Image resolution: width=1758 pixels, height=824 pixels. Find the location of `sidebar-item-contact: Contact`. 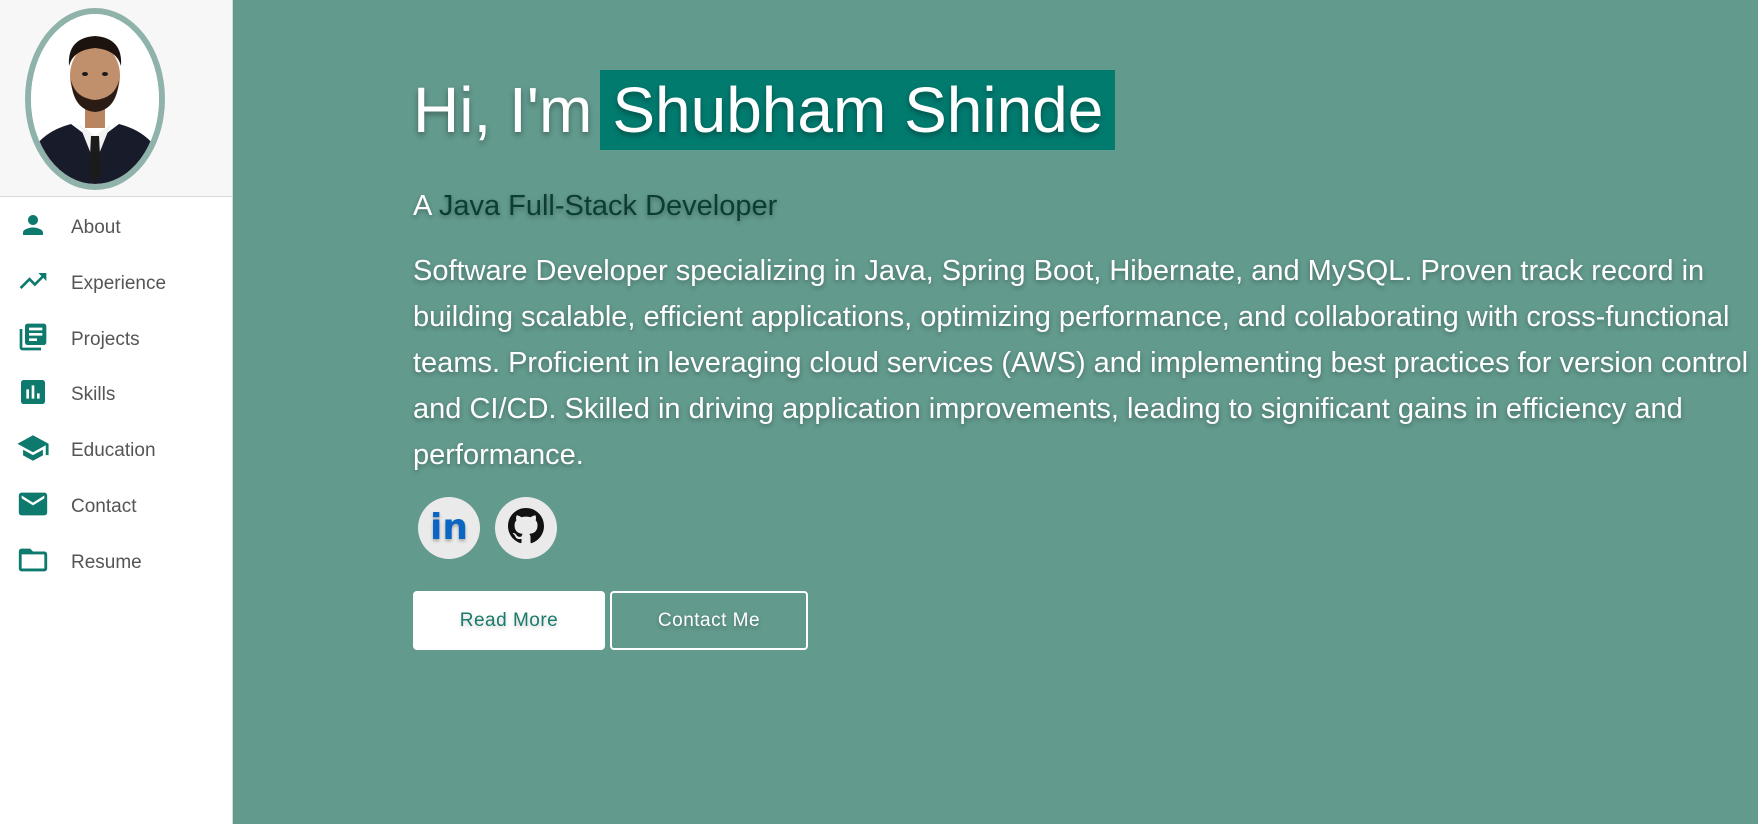

sidebar-item-contact: Contact is located at coordinates (116, 504).